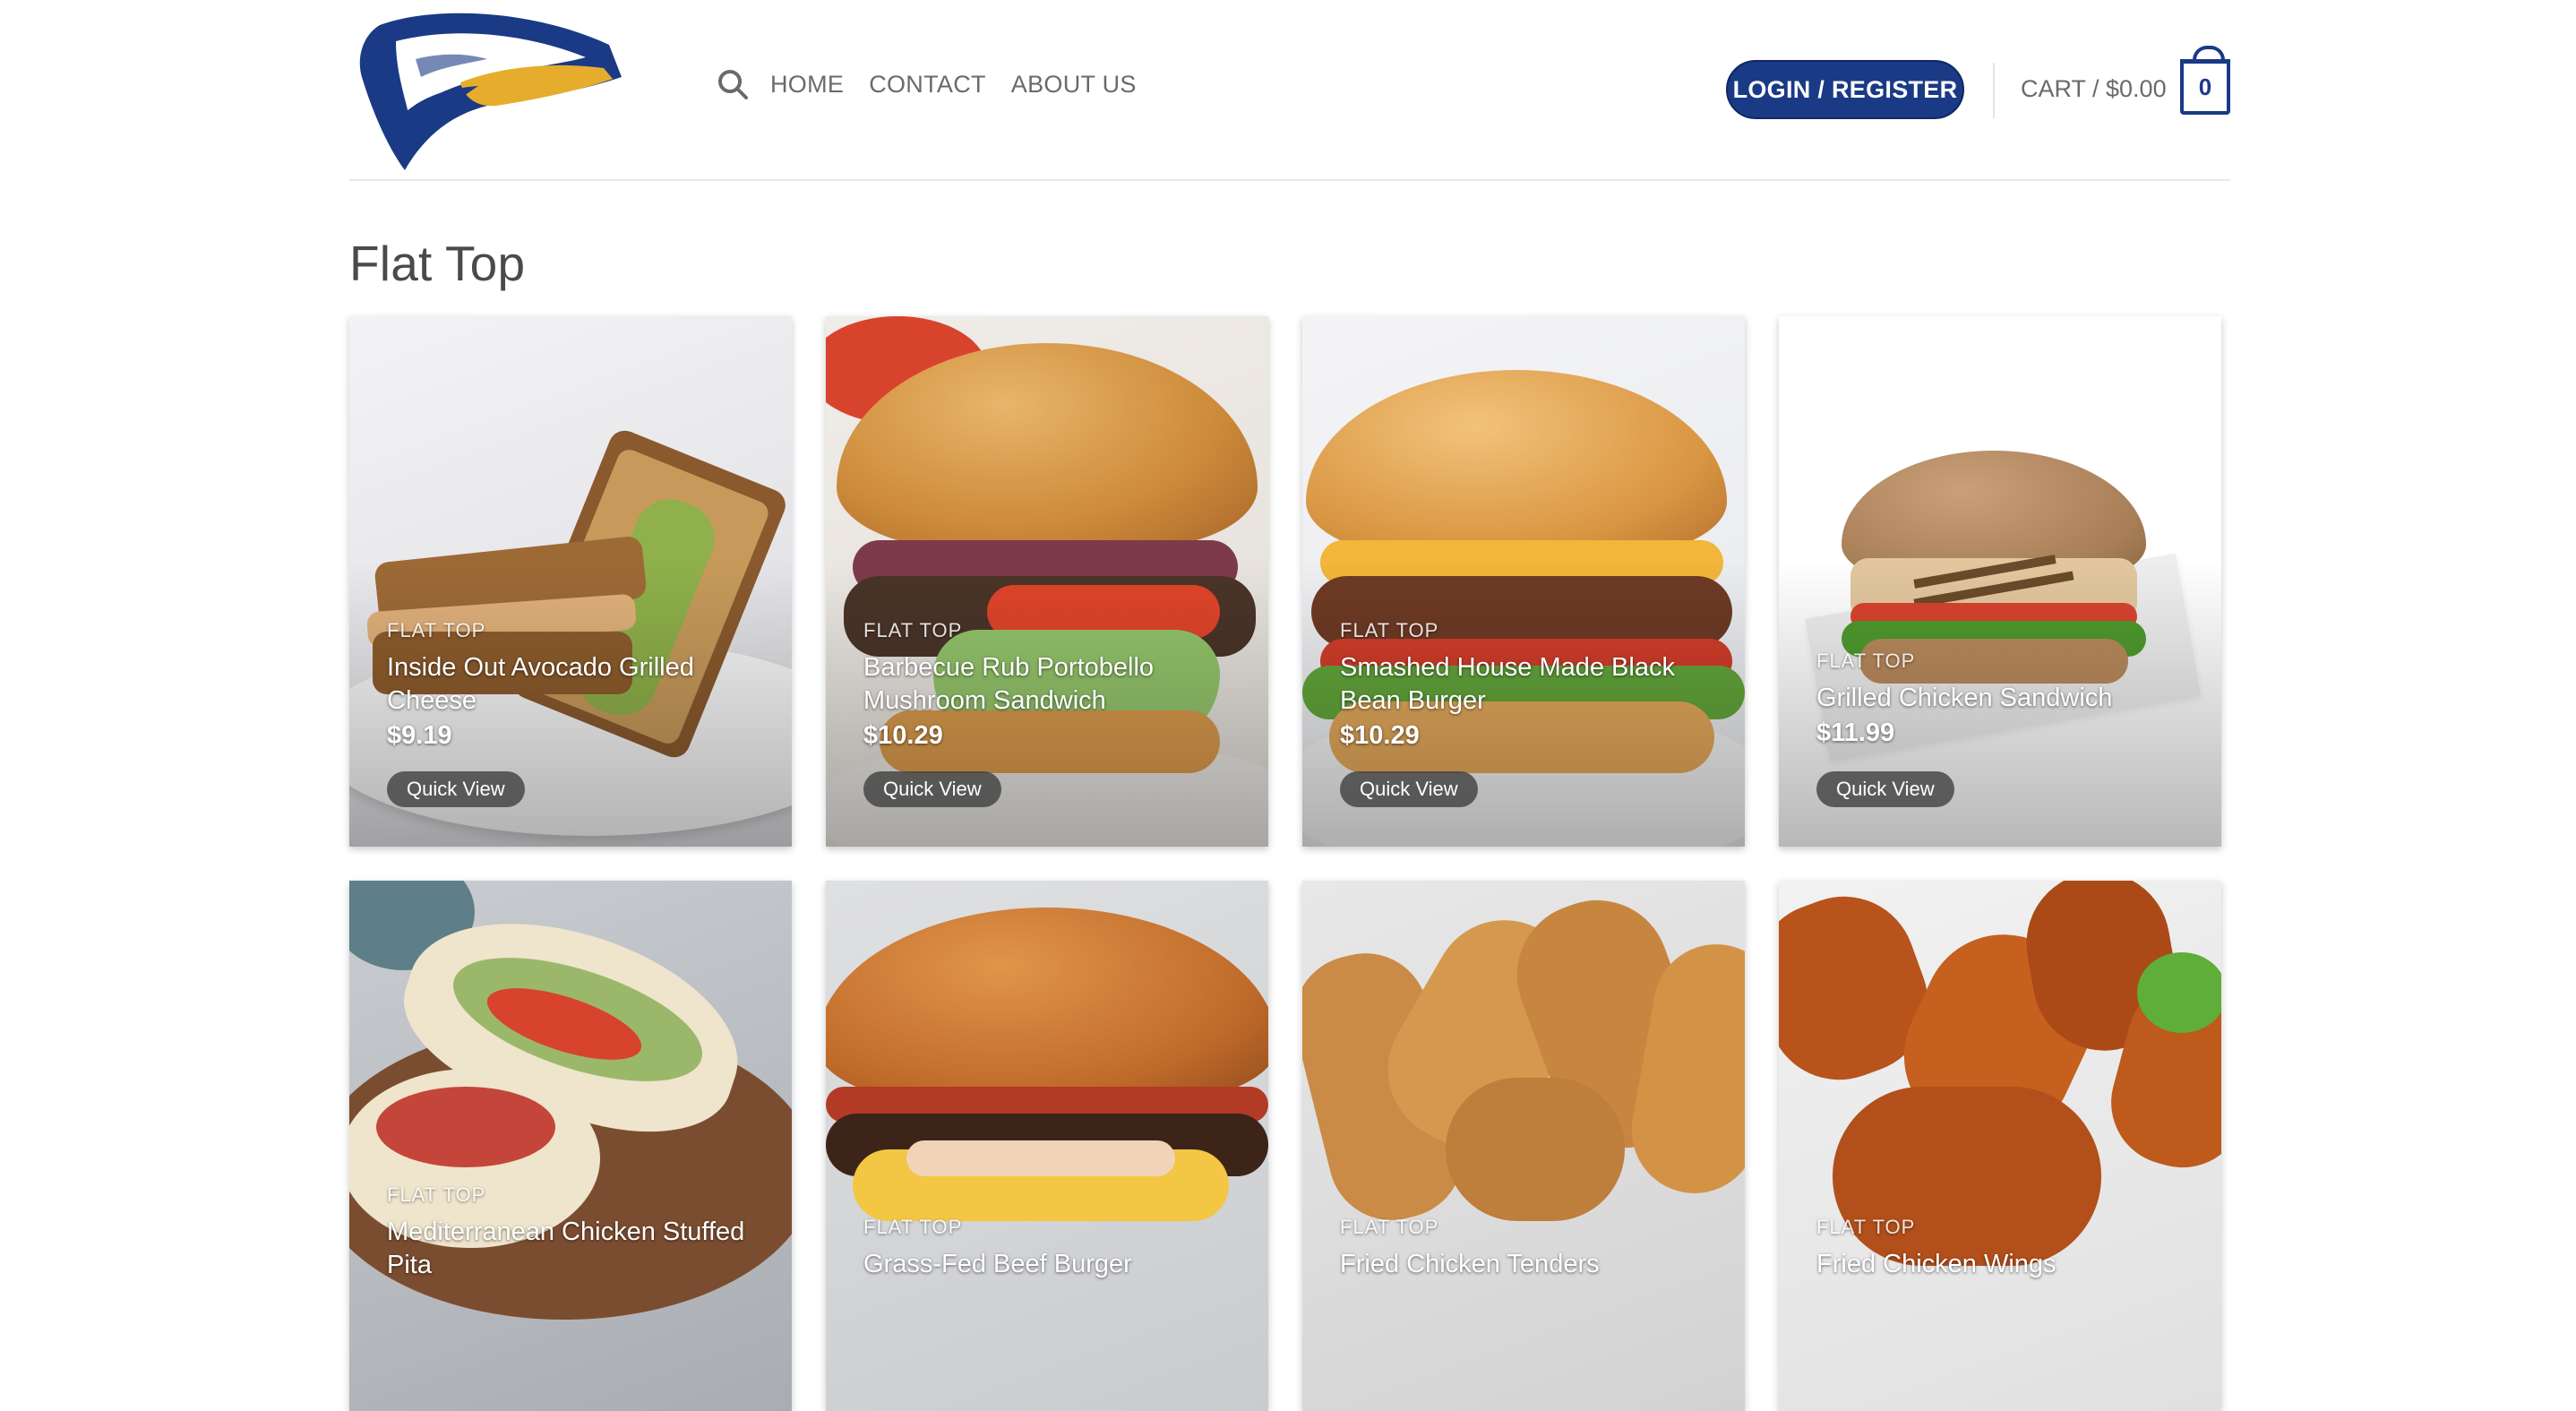 The width and height of the screenshot is (2576, 1411). What do you see at coordinates (2094, 89) in the screenshot?
I see `cart-link: CART / $0.00` at bounding box center [2094, 89].